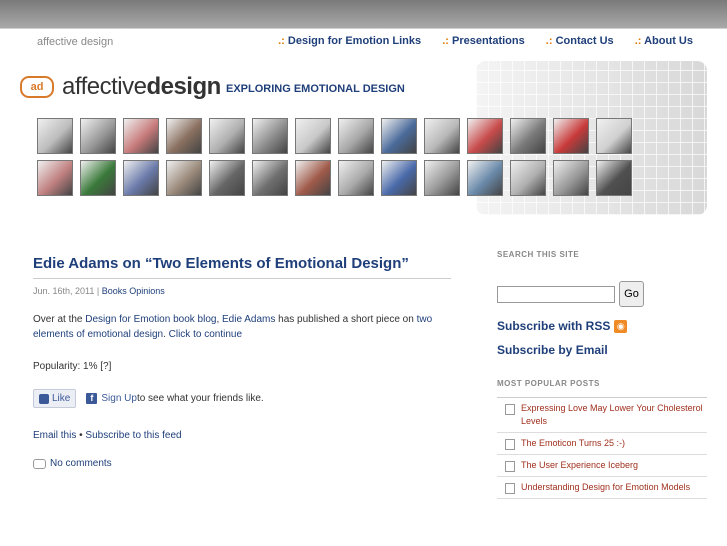  What do you see at coordinates (39, 463) in the screenshot?
I see `comment-bubble-icon` at bounding box center [39, 463].